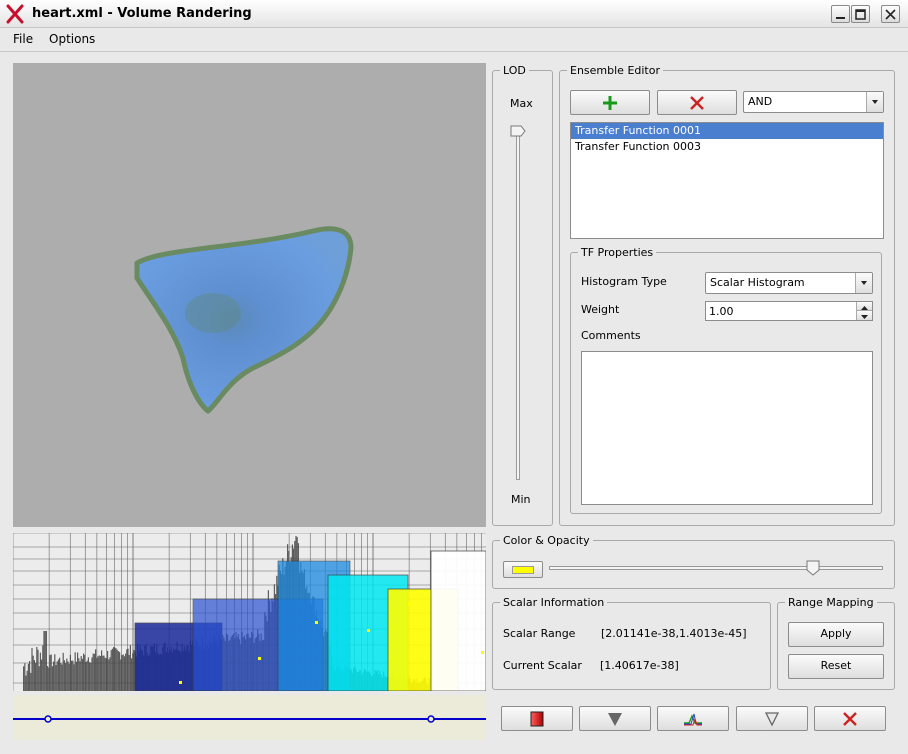 The image size is (908, 754). I want to click on apply-button: Apply, so click(836, 634).